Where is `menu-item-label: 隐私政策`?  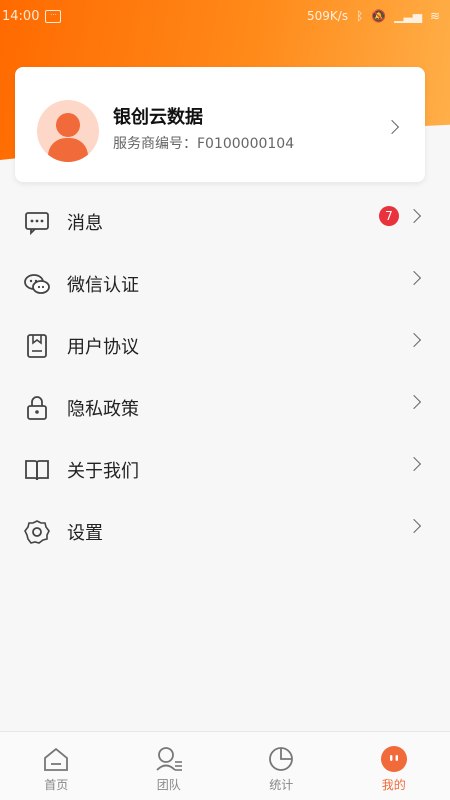 menu-item-label: 隐私政策 is located at coordinates (103, 409).